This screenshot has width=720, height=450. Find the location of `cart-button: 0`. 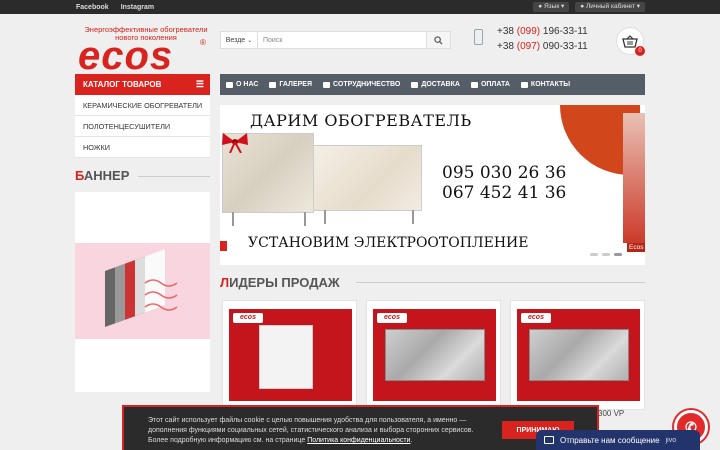

cart-button: 0 is located at coordinates (630, 41).